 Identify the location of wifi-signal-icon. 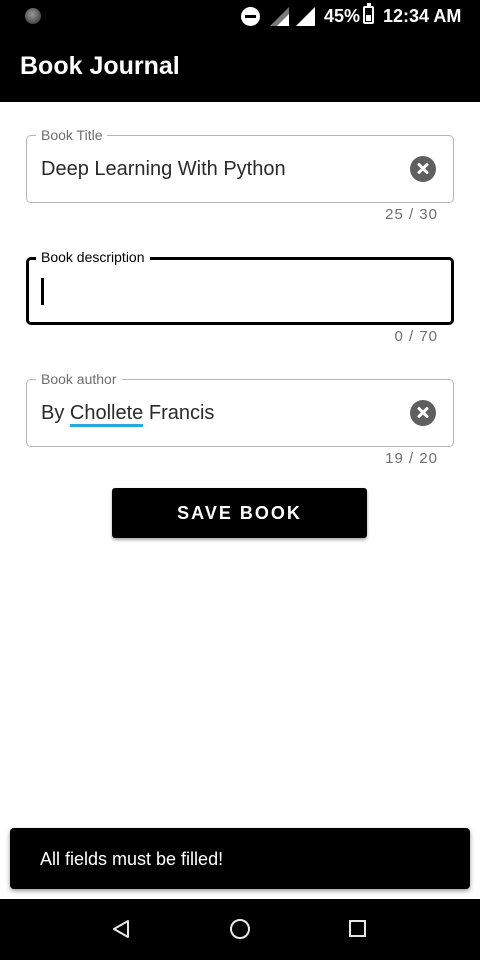
(305, 16).